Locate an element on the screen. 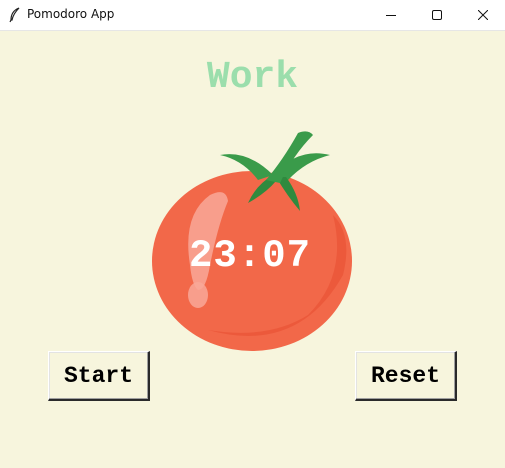 The height and width of the screenshot is (468, 505). start-button: Start is located at coordinates (99, 376).